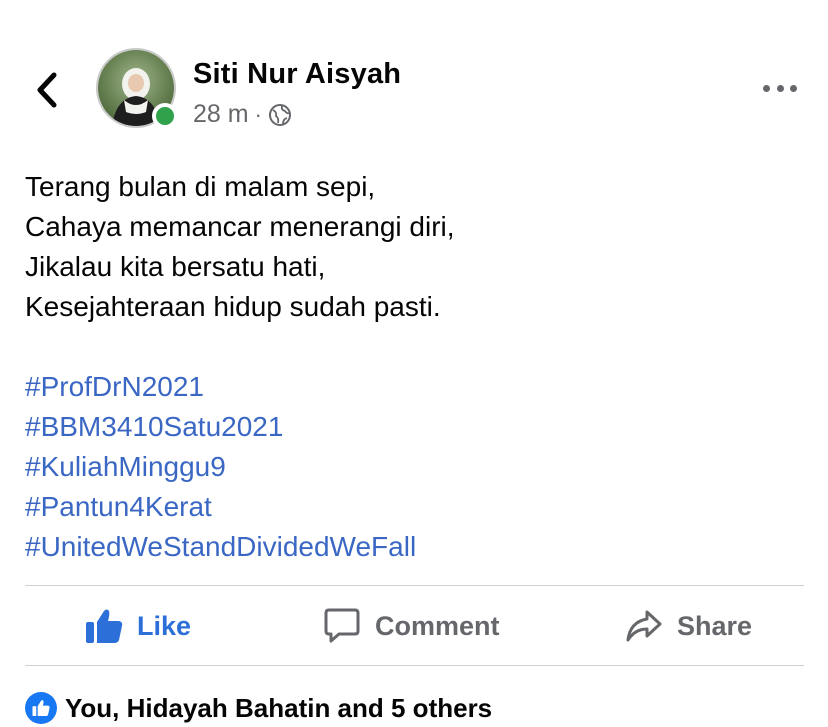  I want to click on divider-bottom, so click(414, 665).